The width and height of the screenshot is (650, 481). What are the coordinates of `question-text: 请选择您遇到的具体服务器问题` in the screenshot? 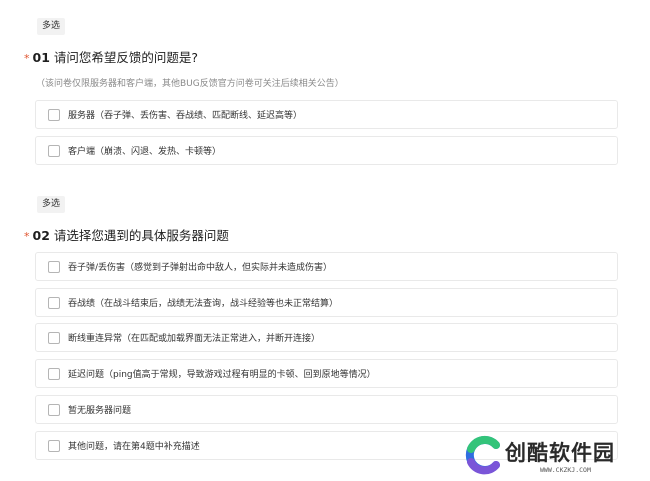 It's located at (141, 235).